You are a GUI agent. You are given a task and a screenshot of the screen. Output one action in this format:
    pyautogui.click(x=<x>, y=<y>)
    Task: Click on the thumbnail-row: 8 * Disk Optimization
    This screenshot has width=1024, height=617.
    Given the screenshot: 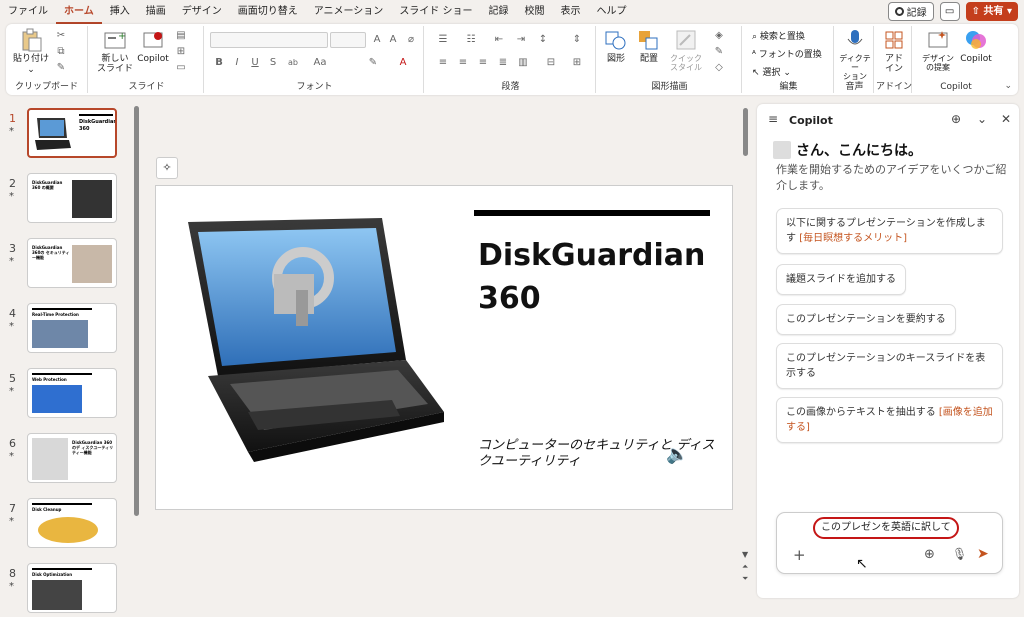 What is the action you would take?
    pyautogui.click(x=66, y=589)
    